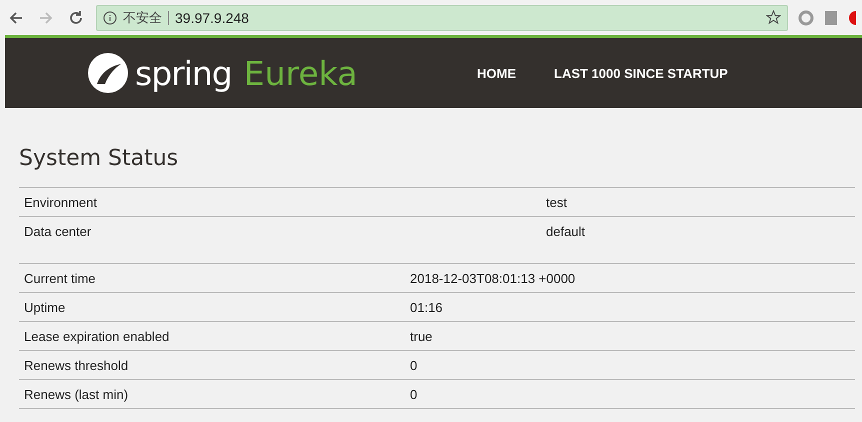 Image resolution: width=862 pixels, height=422 pixels. I want to click on section-title: System Status, so click(99, 158).